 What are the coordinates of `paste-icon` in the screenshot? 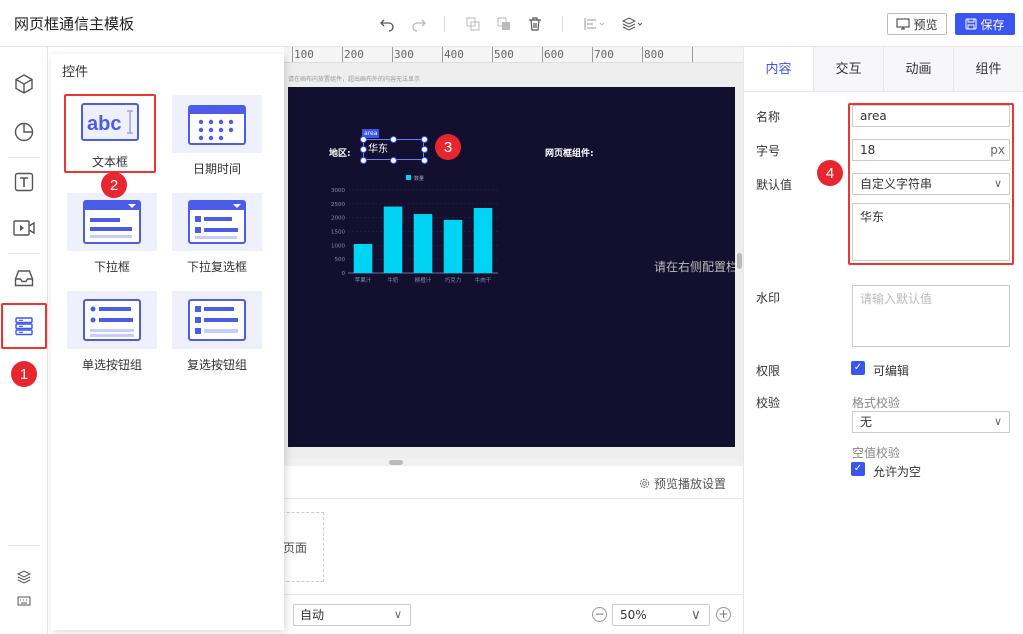 It's located at (504, 24).